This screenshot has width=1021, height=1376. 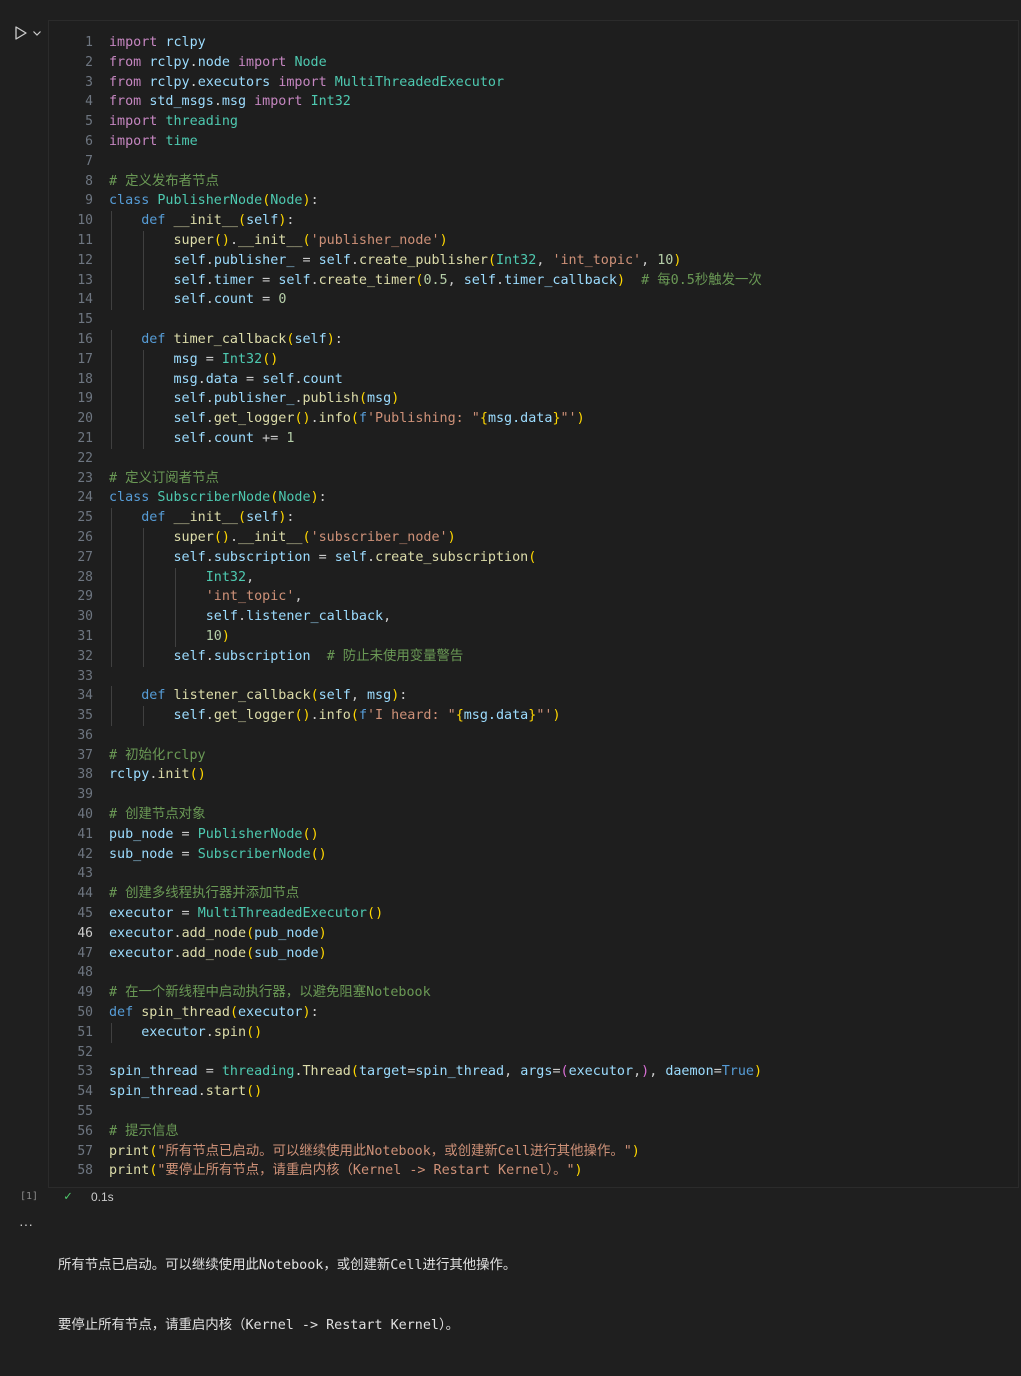 I want to click on line-number: 21, so click(x=85, y=438).